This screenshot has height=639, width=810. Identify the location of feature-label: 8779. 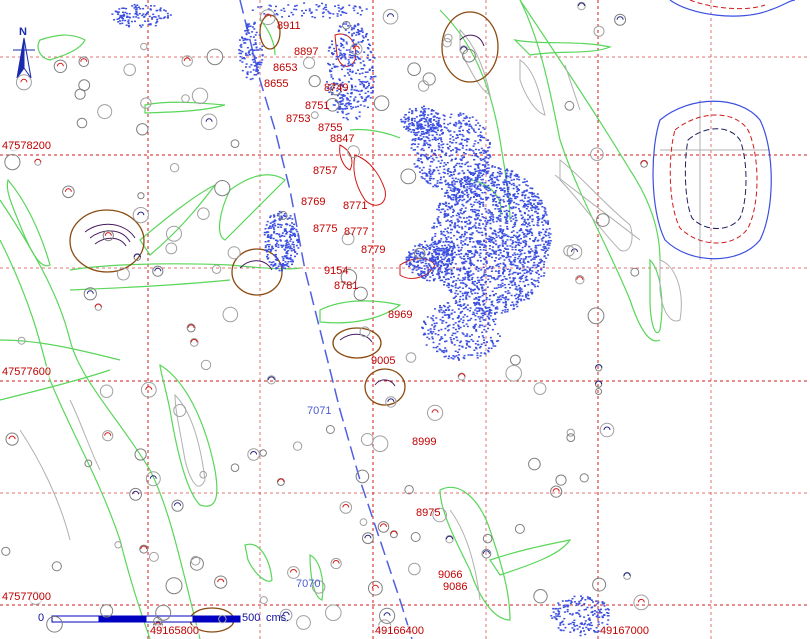
(373, 250).